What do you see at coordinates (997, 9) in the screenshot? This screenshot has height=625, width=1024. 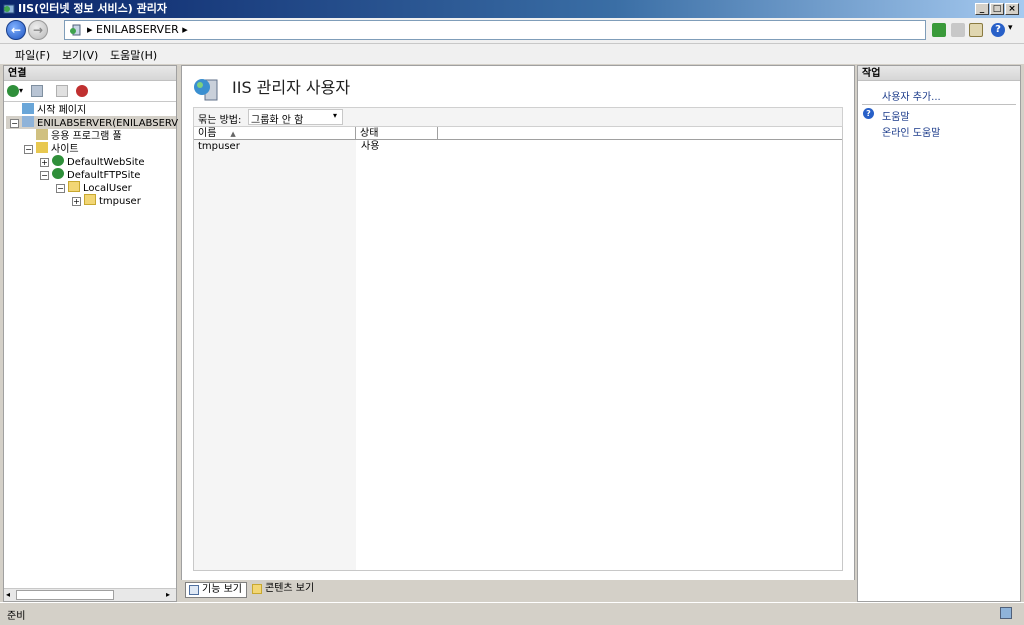 I see `maximize-button: □` at bounding box center [997, 9].